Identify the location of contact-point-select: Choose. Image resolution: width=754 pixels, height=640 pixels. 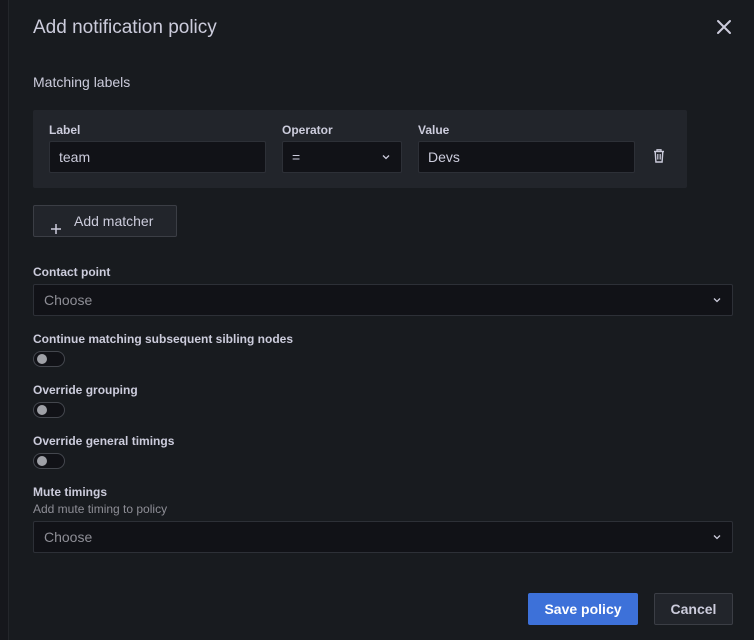
(383, 300).